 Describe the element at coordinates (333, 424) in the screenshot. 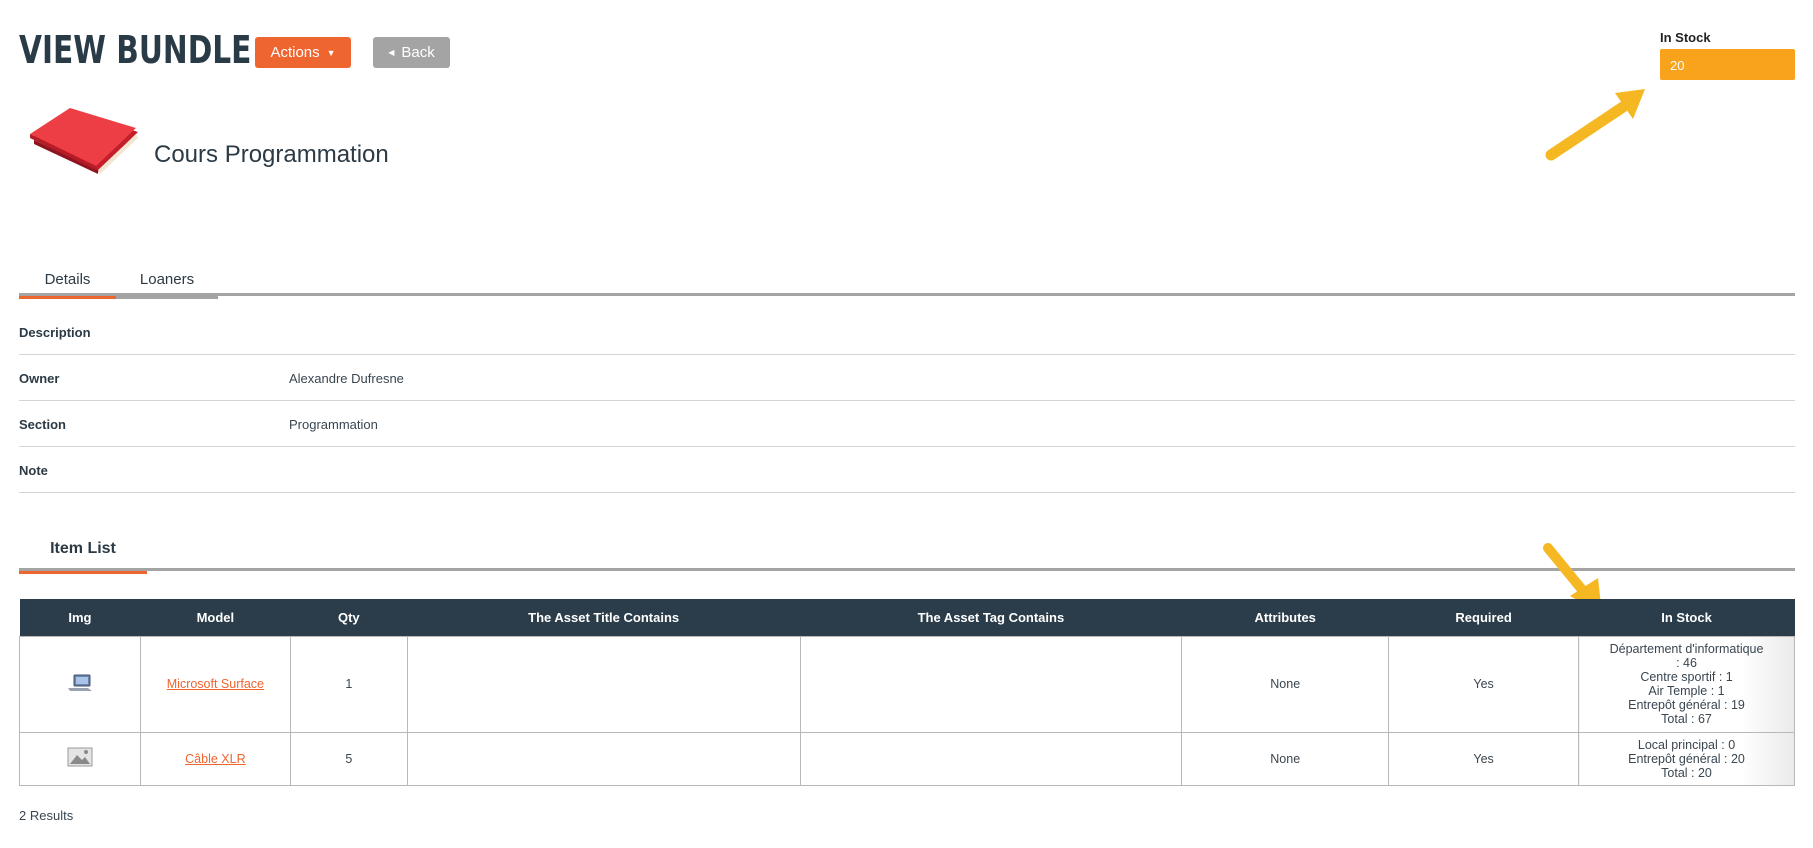

I see `detail-value: Programmation` at that location.